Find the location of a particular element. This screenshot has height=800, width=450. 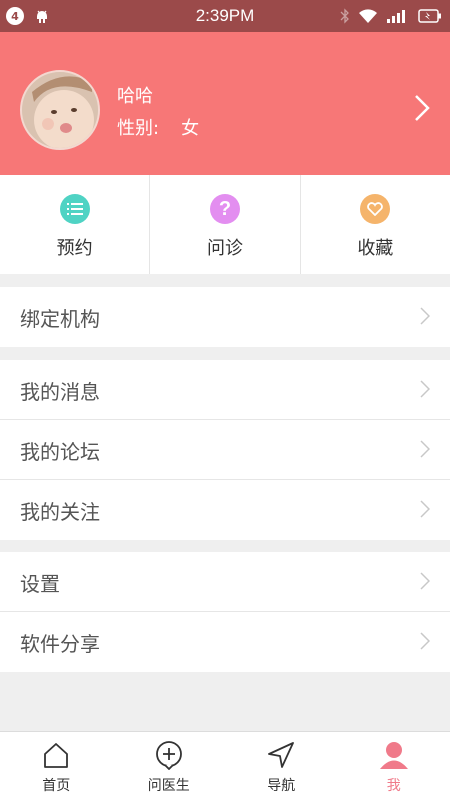

menu-item-forum: 我的论坛 is located at coordinates (225, 450).